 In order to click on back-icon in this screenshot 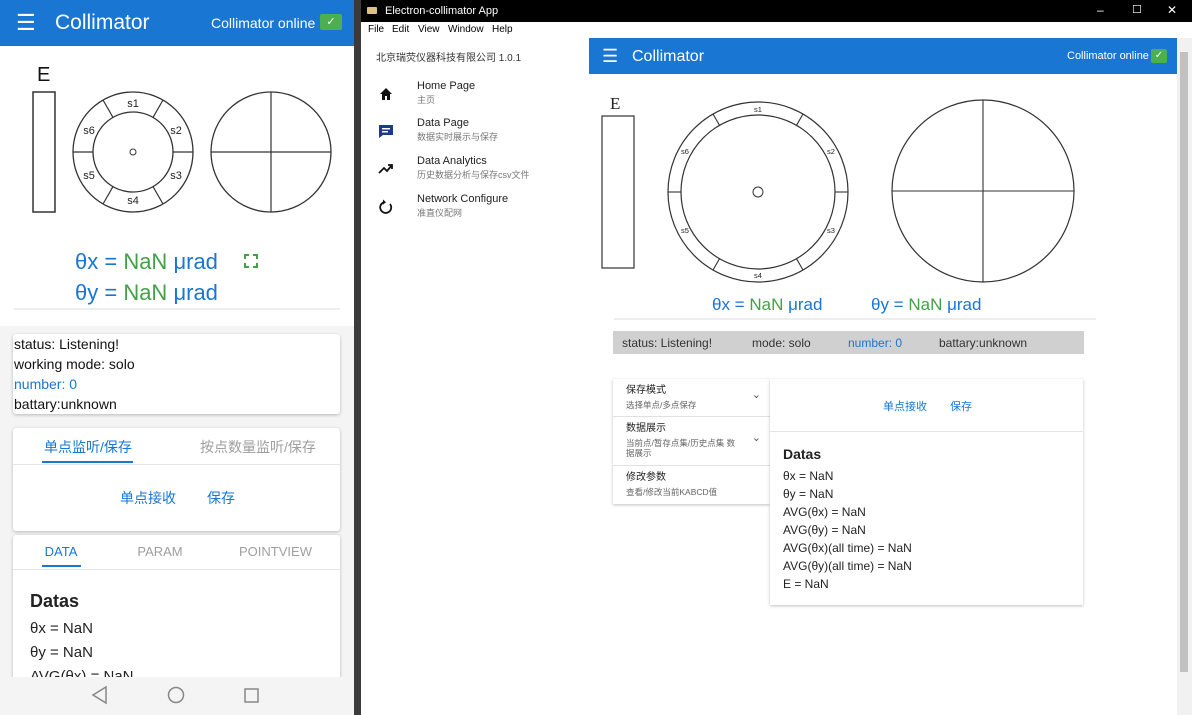, I will do `click(99, 695)`.